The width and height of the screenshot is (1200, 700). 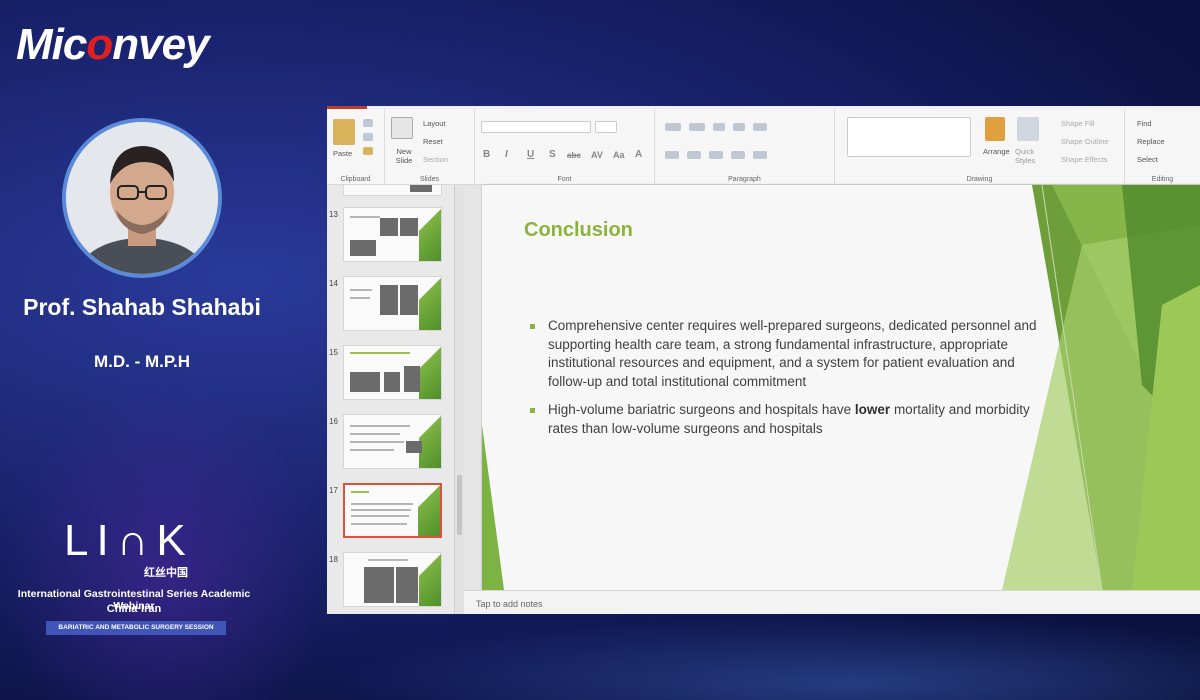 I want to click on new-slide-button: New Slide, so click(x=404, y=156).